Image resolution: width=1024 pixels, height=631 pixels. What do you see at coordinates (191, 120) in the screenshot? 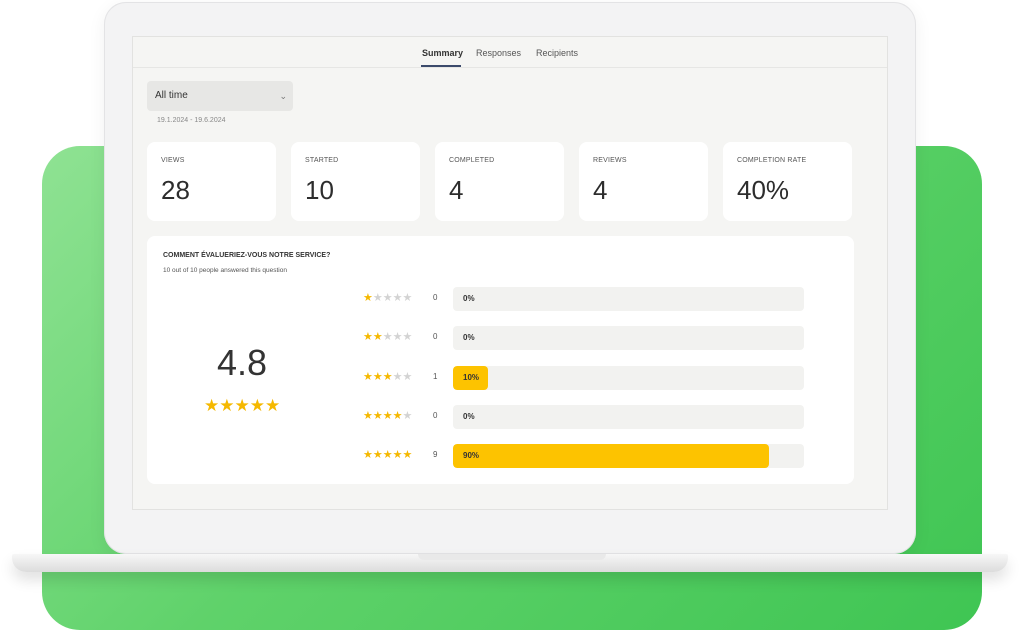
I see `date-range-text: 19.1.2024 - 19.6.2024` at bounding box center [191, 120].